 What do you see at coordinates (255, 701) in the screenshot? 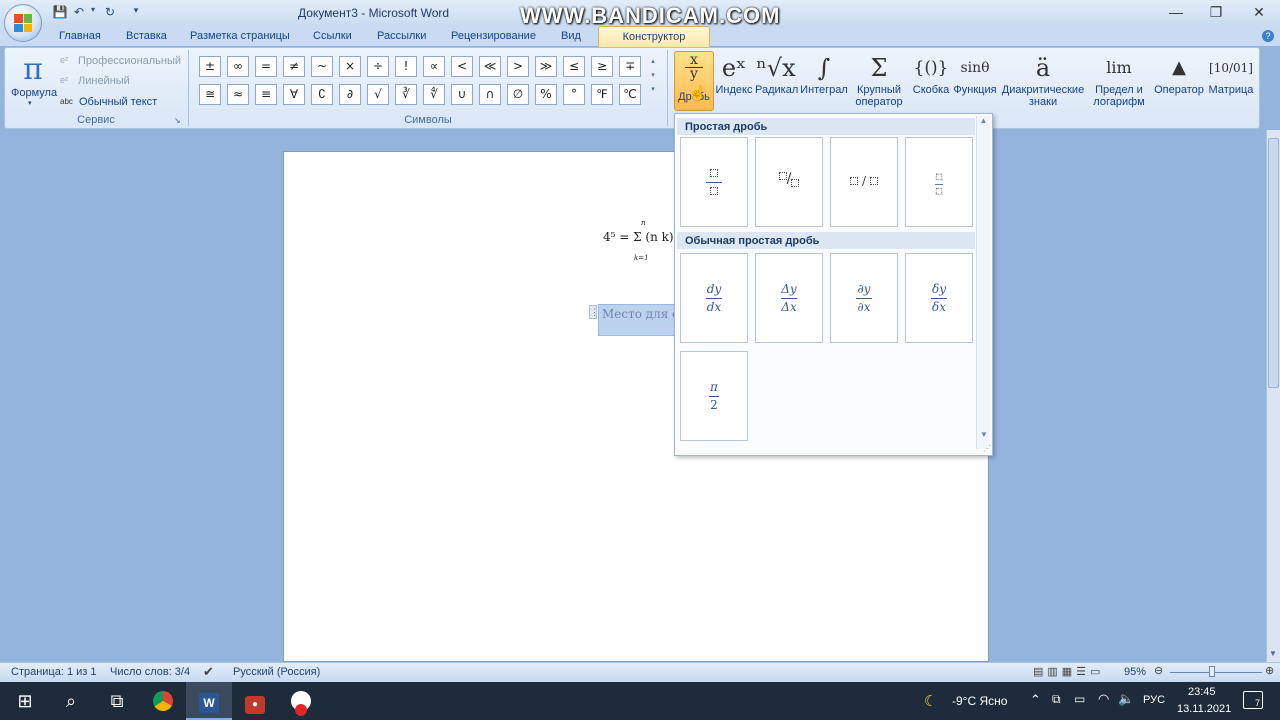
I see `bandicam-taskbar-icon: ●` at bounding box center [255, 701].